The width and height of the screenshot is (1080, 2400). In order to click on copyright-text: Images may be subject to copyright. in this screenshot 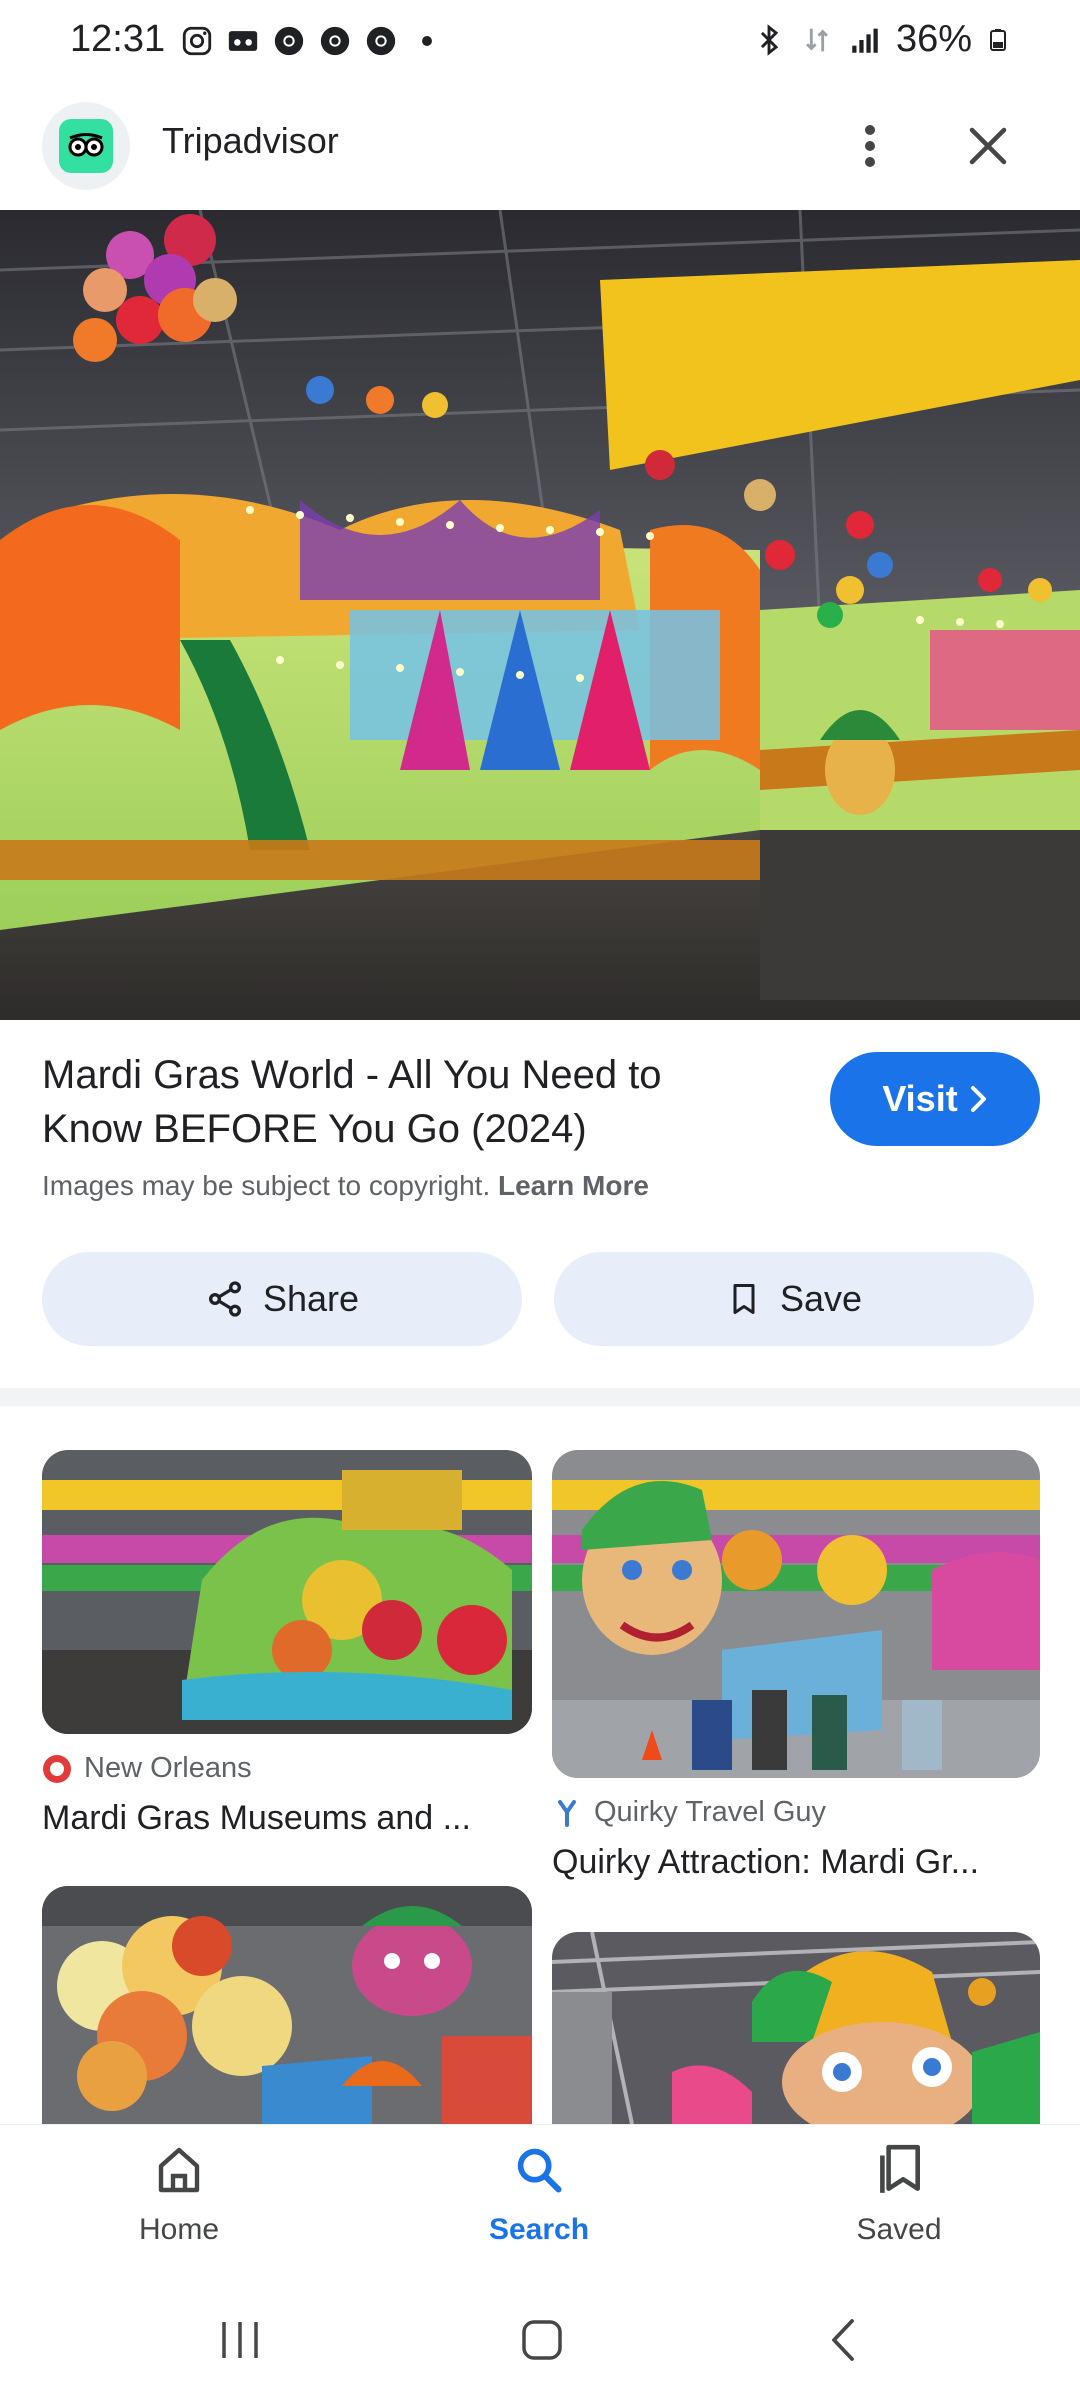, I will do `click(266, 1185)`.